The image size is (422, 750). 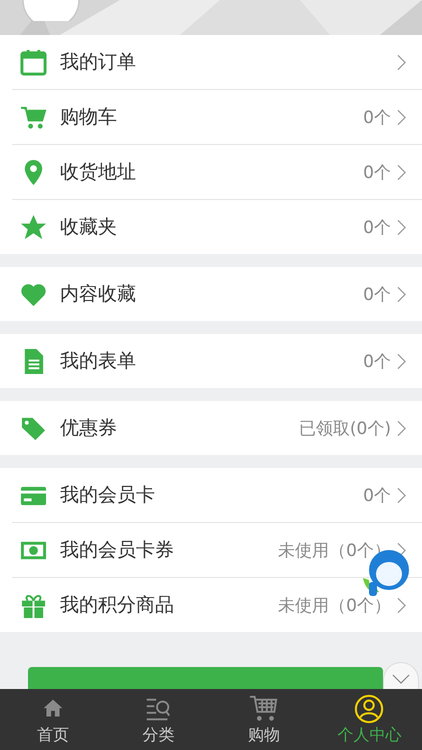 What do you see at coordinates (217, 605) in the screenshot?
I see `menu-item: 我的积分商品 未使用（0个）` at bounding box center [217, 605].